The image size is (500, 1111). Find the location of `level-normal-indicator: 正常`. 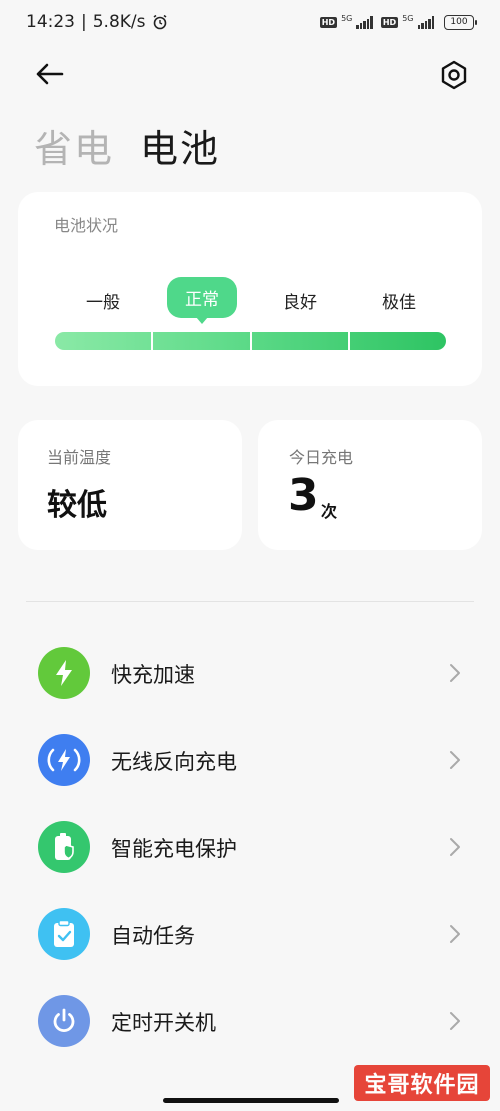

level-normal-indicator: 正常 is located at coordinates (202, 297).